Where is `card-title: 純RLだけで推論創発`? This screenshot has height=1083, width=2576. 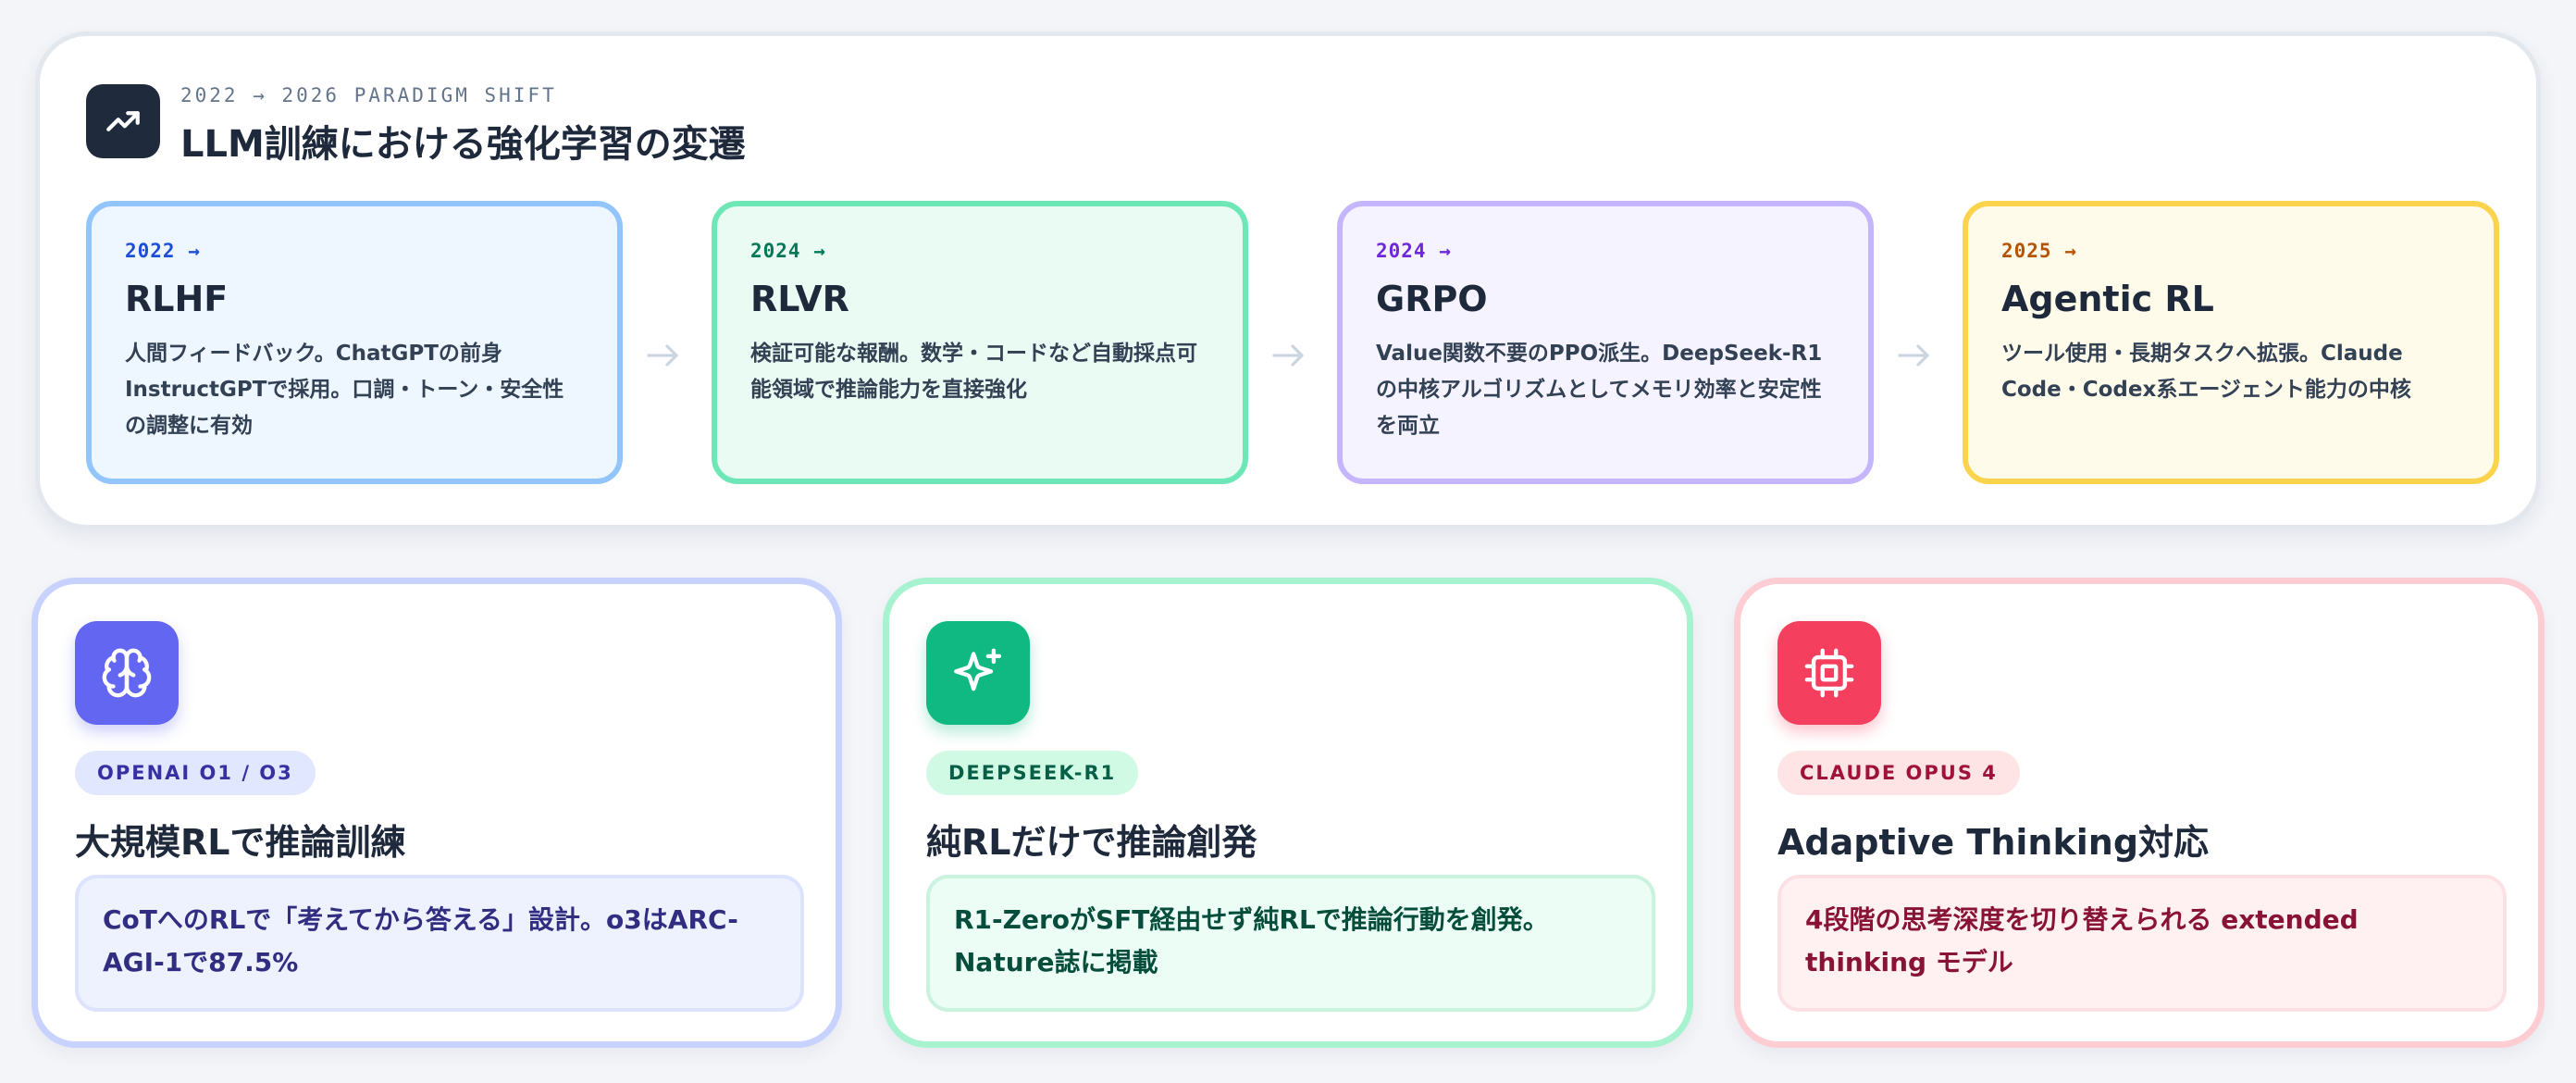 card-title: 純RLだけで推論創発 is located at coordinates (1092, 842).